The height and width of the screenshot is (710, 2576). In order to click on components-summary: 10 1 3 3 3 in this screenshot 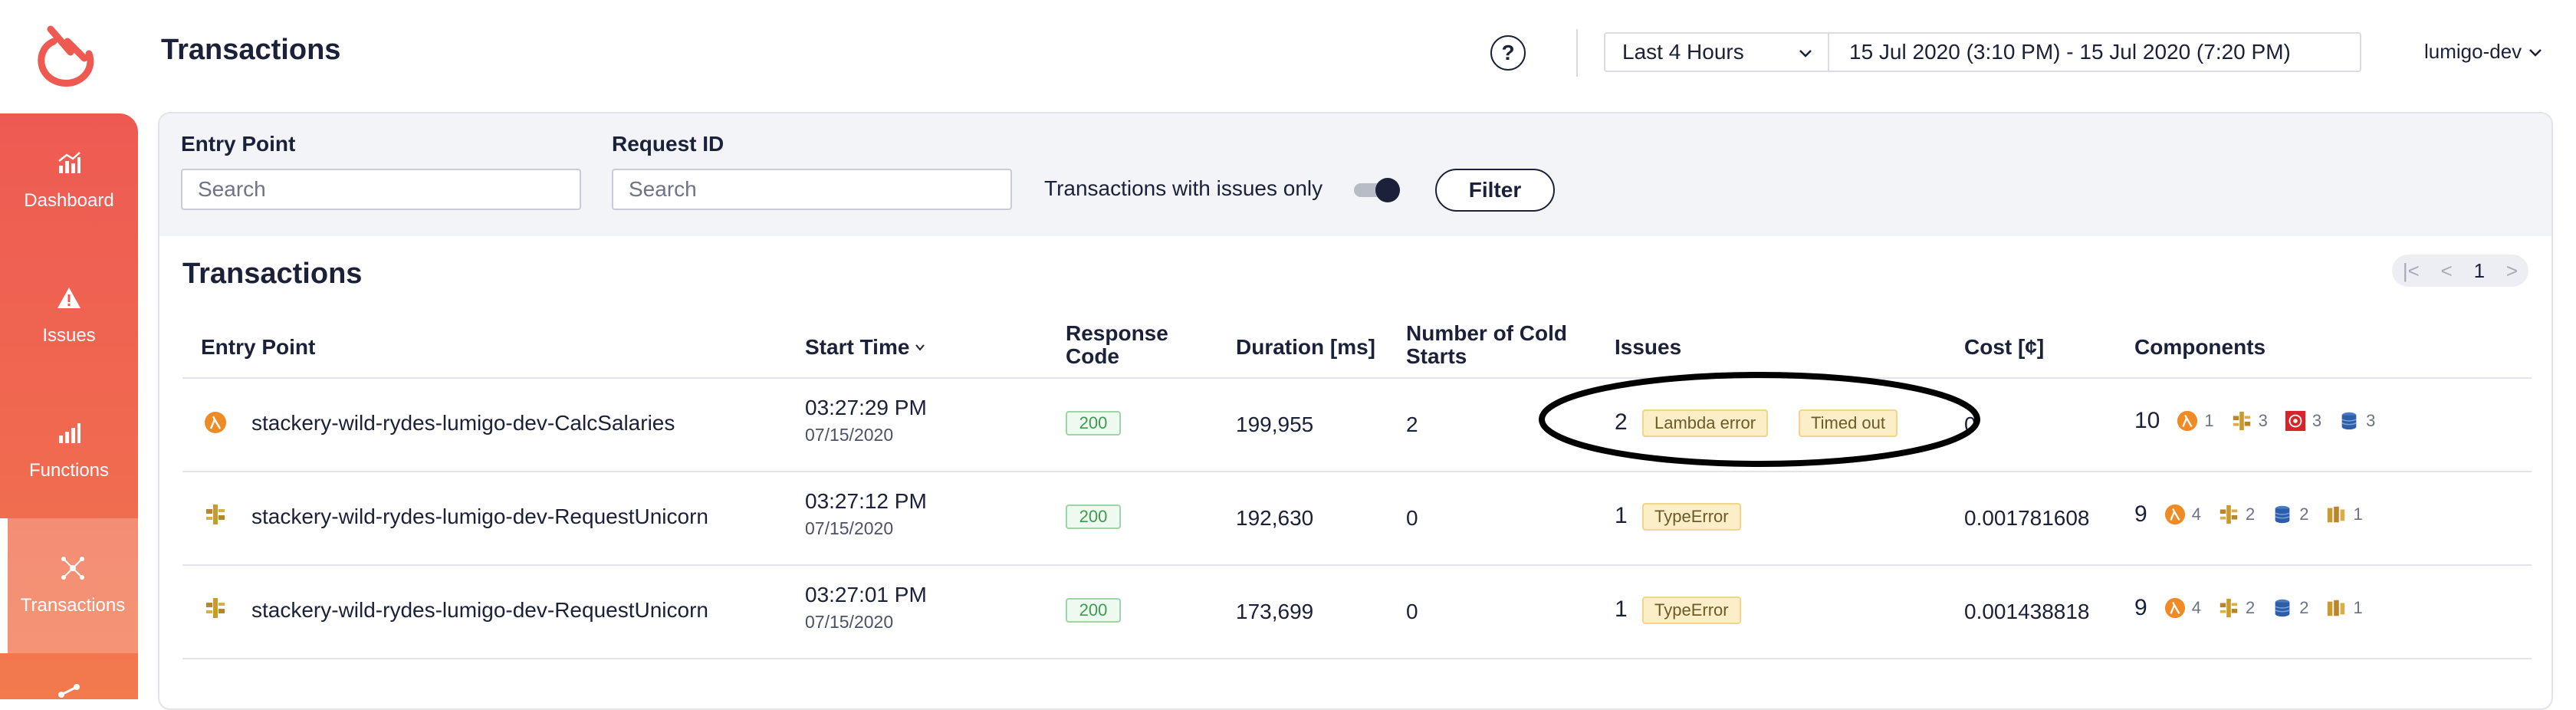, I will do `click(2263, 421)`.